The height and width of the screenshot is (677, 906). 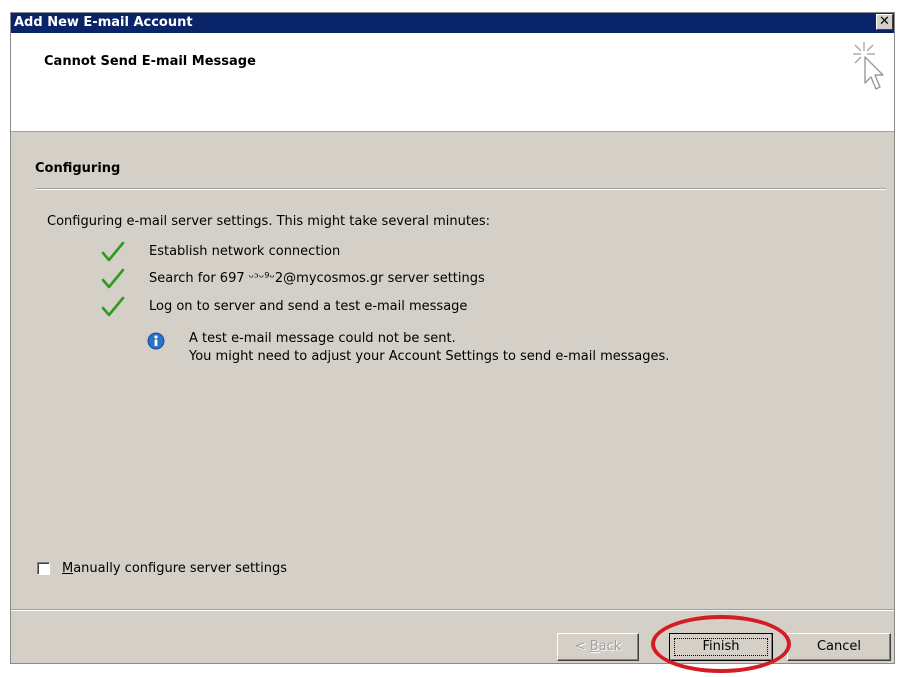 What do you see at coordinates (598, 647) in the screenshot?
I see `back-button: < Back` at bounding box center [598, 647].